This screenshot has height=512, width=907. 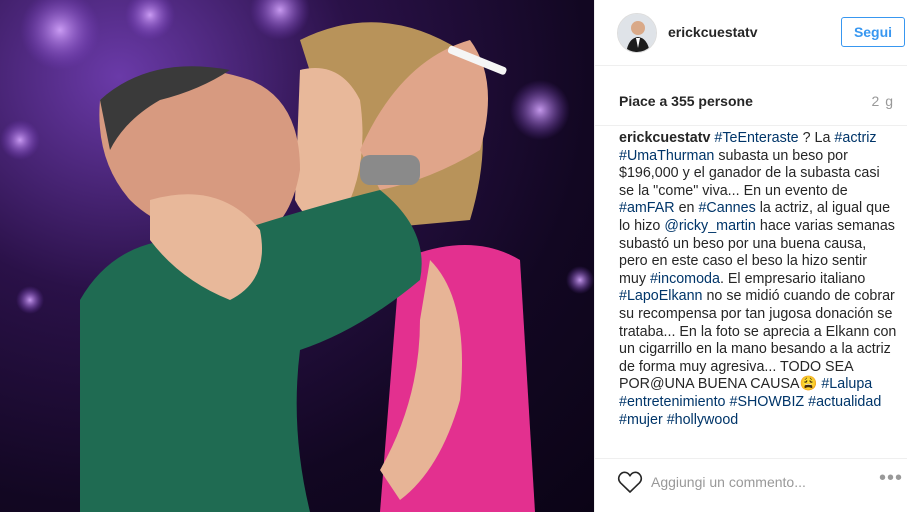 What do you see at coordinates (792, 278) in the screenshot?
I see `caption-text-segment: . El empresario italiano` at bounding box center [792, 278].